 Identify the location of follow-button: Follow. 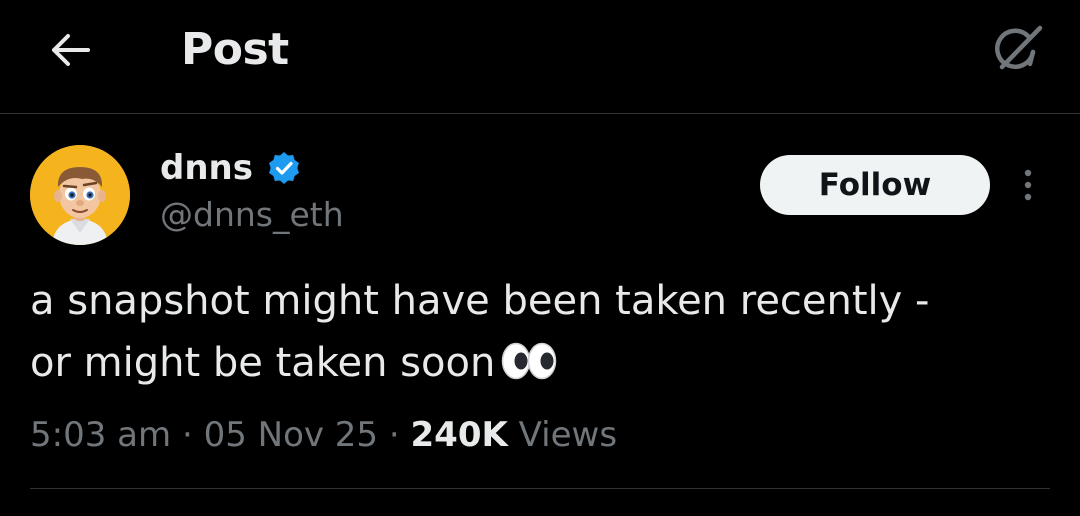
(875, 185).